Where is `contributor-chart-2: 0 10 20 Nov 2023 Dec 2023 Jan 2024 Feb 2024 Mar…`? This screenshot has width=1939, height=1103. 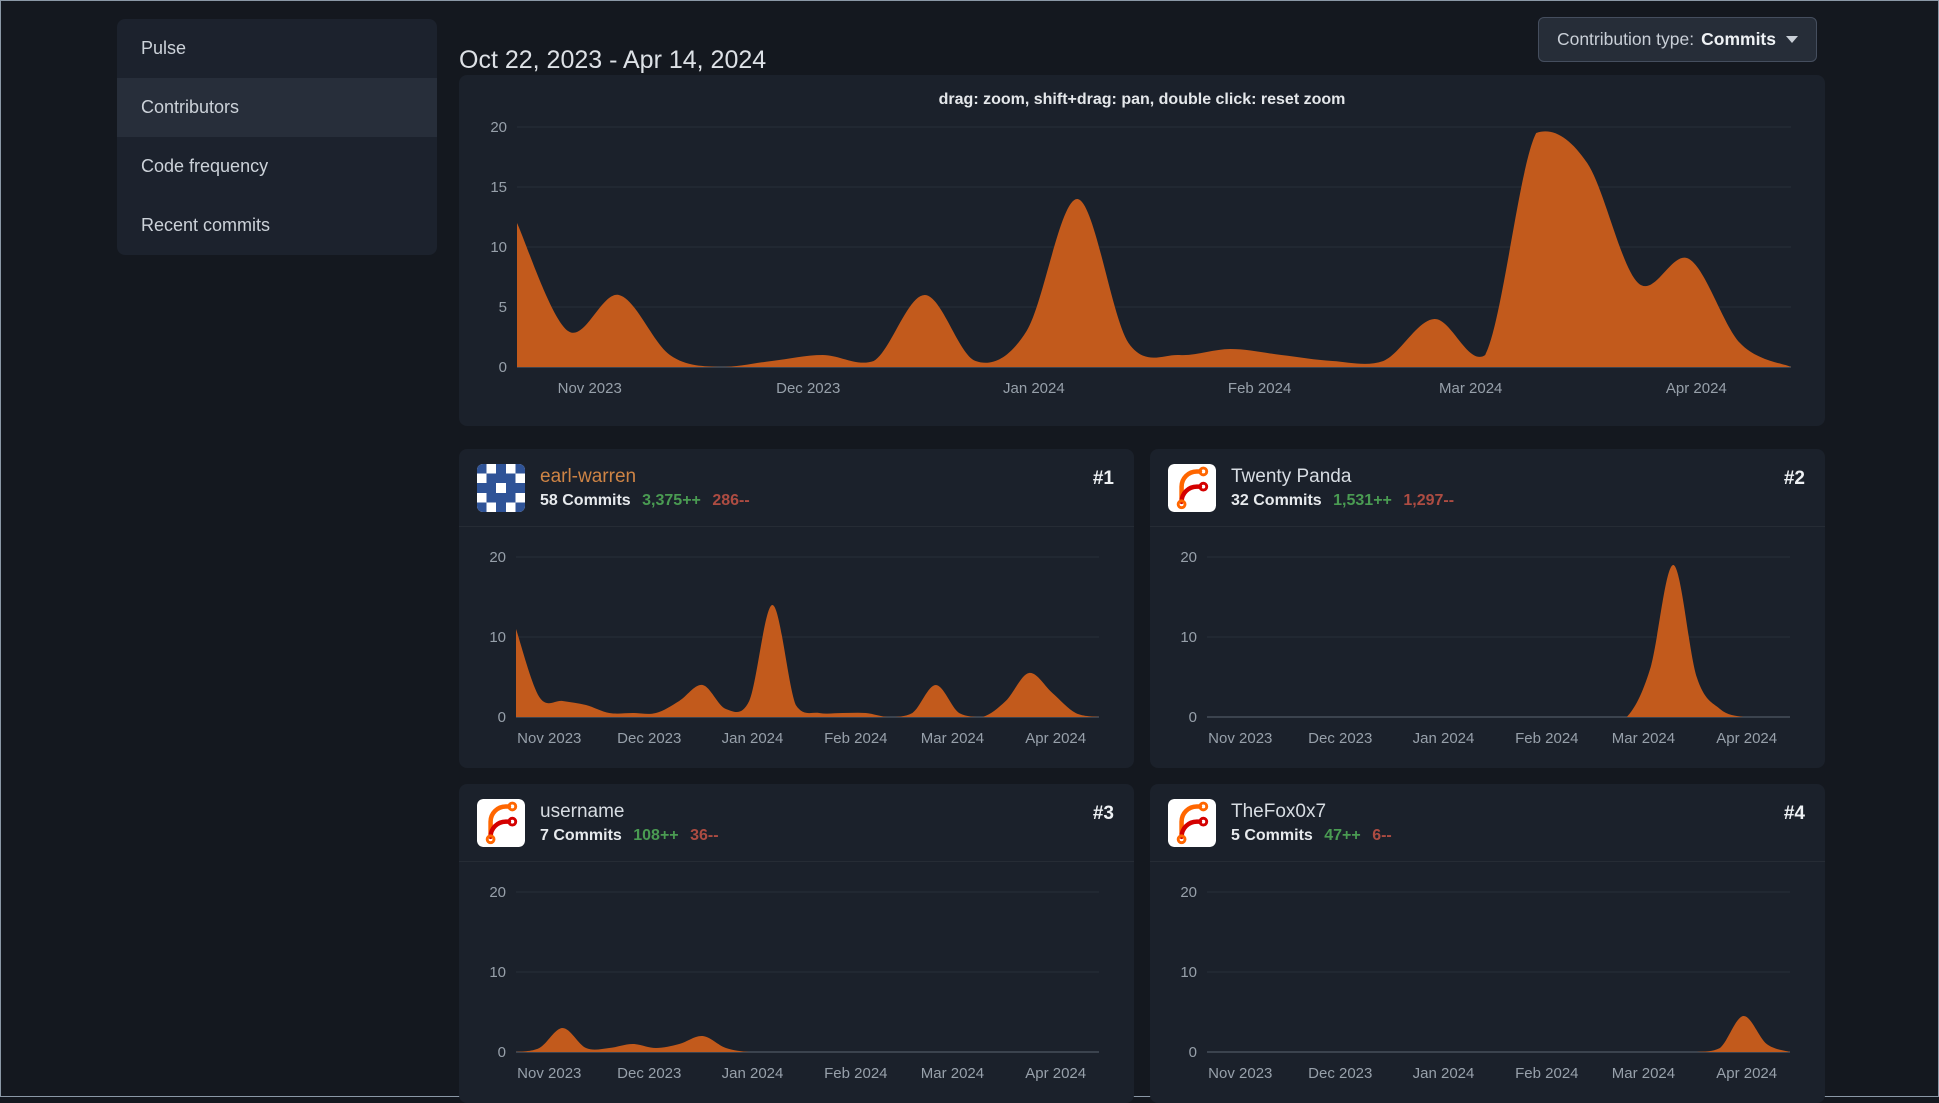 contributor-chart-2: 0 10 20 Nov 2023 Dec 2023 Jan 2024 Feb 2024 Mar… is located at coordinates (1488, 645).